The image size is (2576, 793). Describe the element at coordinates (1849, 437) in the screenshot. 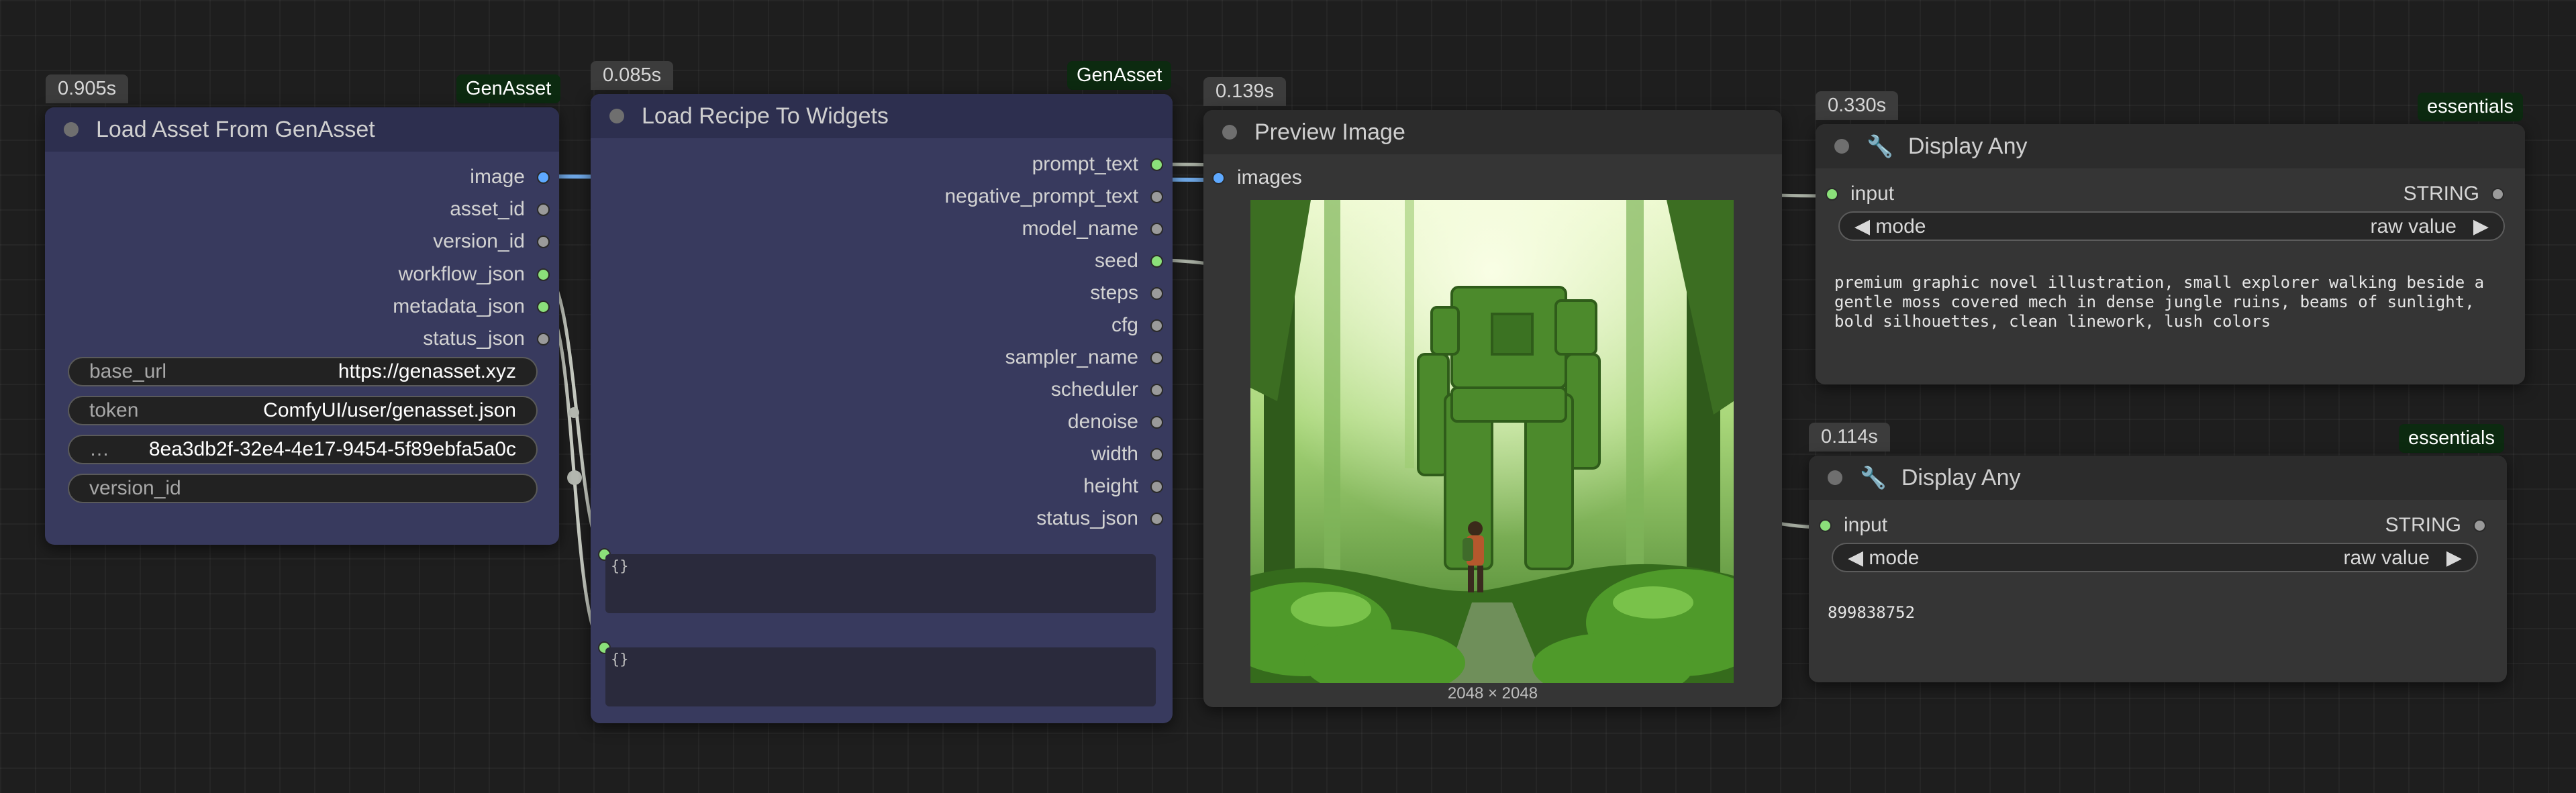

I see `exec-time-badge: 0.114s` at that location.